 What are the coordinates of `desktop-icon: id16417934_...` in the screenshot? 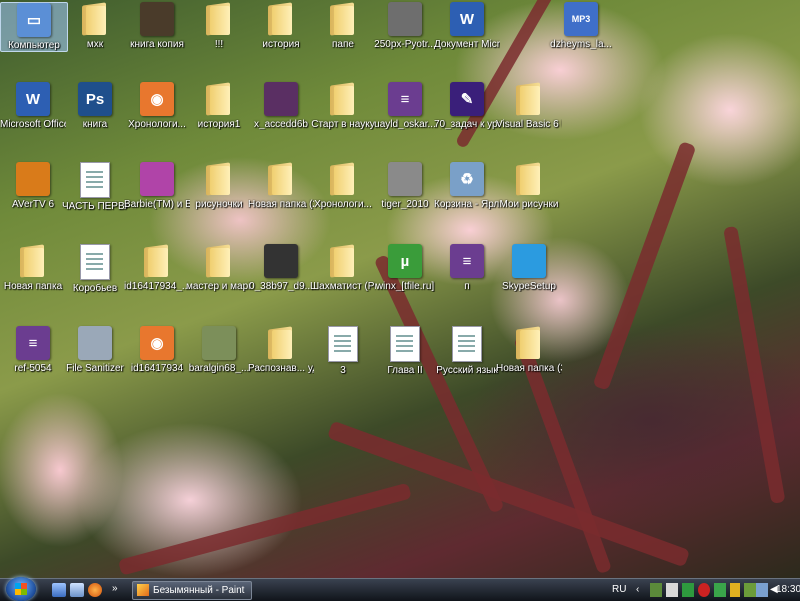 It's located at (157, 268).